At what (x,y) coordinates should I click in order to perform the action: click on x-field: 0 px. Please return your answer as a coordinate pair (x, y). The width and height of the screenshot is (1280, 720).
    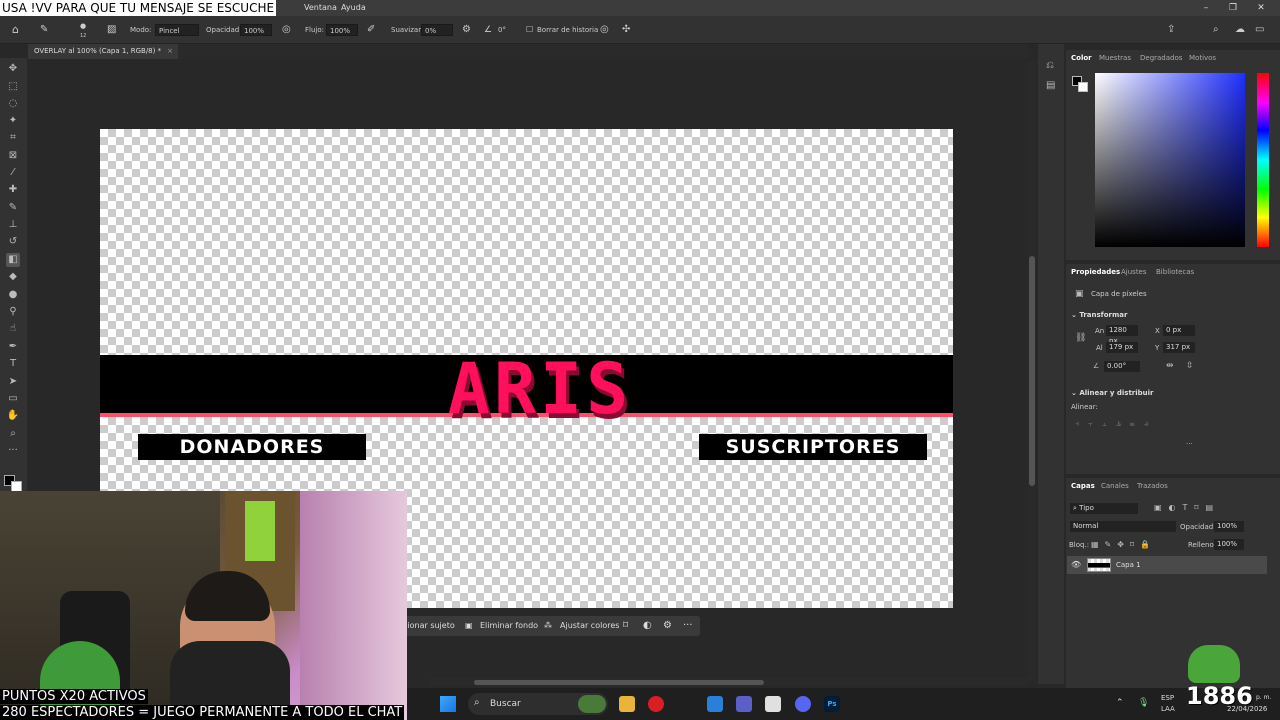
    Looking at the image, I should click on (1179, 330).